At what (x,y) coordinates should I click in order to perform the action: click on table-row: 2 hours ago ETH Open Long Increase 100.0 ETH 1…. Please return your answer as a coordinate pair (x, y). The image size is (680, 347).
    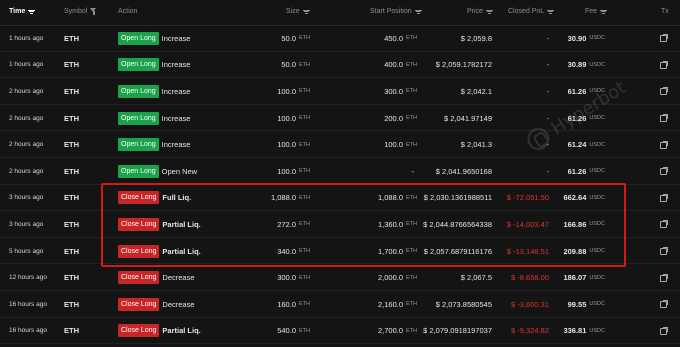
    Looking at the image, I should click on (340, 144).